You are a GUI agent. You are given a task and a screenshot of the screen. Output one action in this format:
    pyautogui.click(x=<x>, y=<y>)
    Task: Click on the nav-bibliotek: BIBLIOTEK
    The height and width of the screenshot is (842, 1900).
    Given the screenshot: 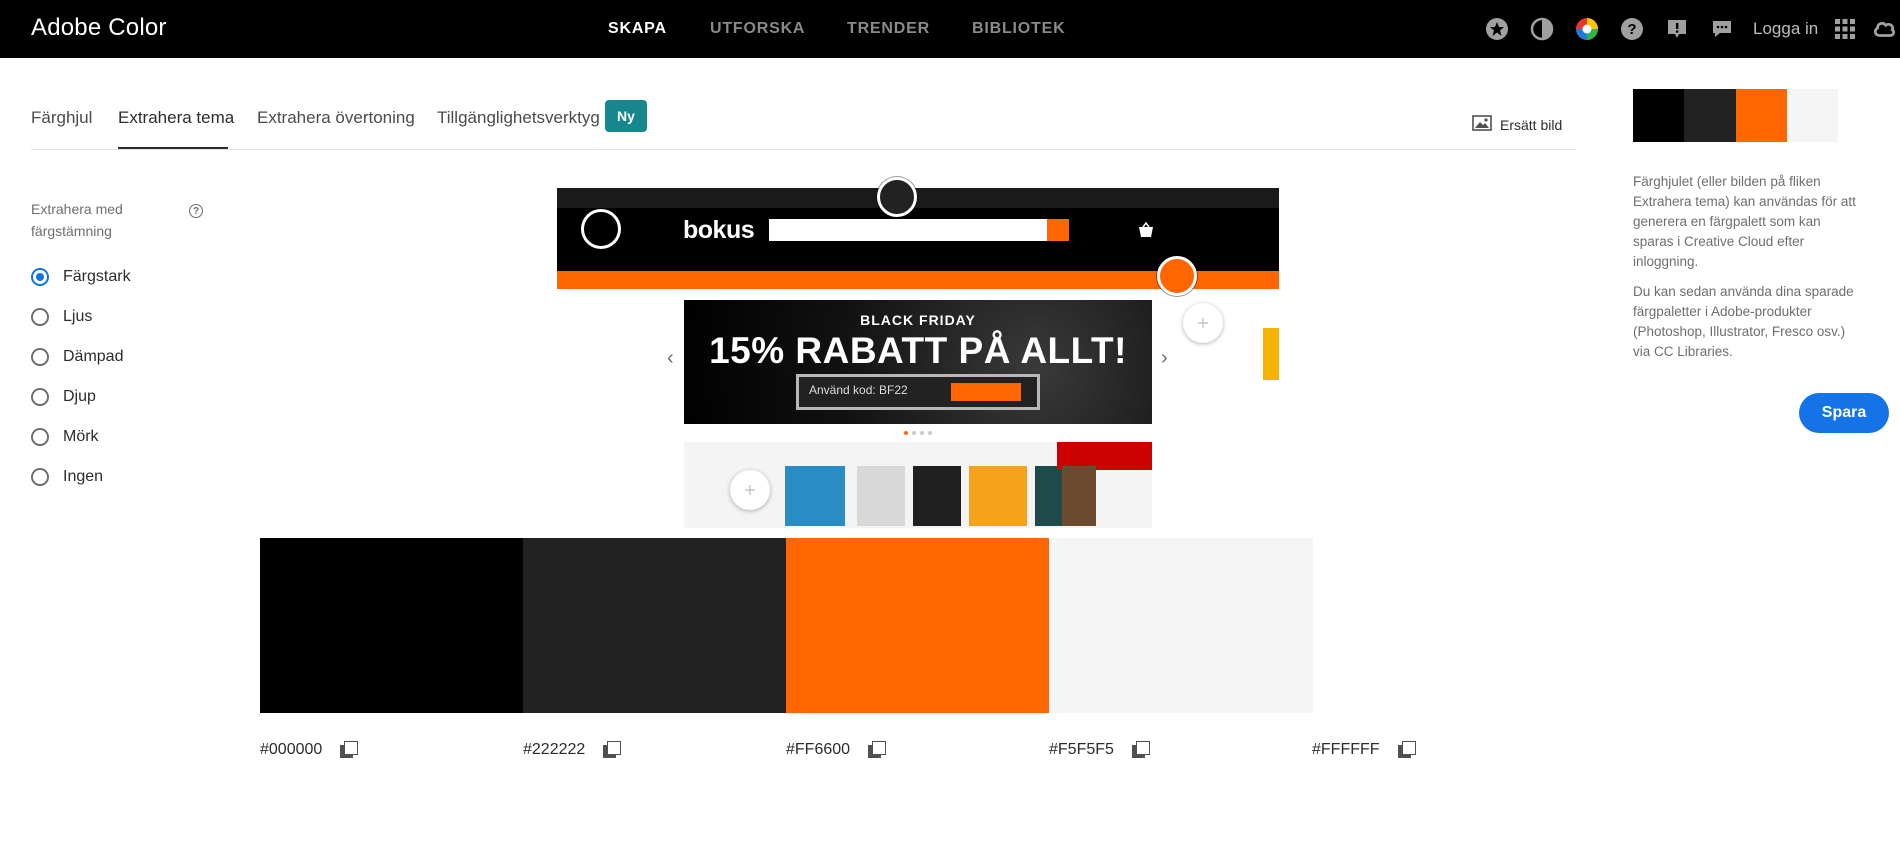 What is the action you would take?
    pyautogui.click(x=1018, y=29)
    